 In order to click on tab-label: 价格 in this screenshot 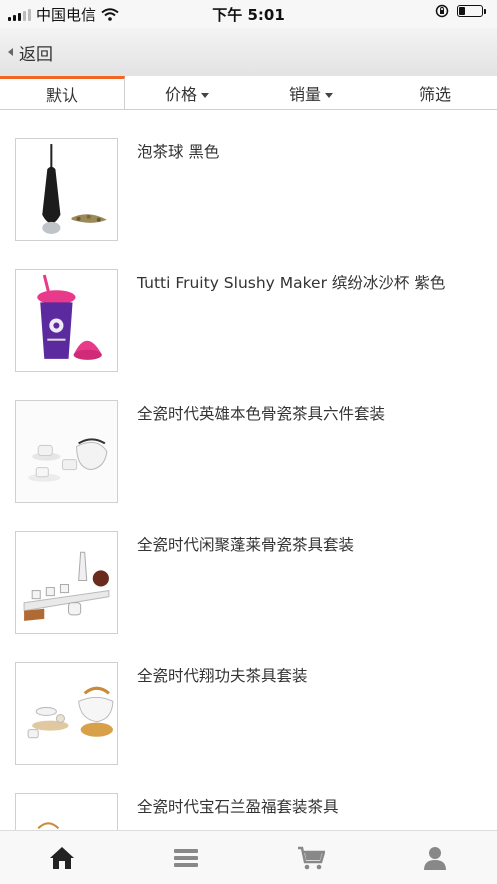, I will do `click(180, 94)`.